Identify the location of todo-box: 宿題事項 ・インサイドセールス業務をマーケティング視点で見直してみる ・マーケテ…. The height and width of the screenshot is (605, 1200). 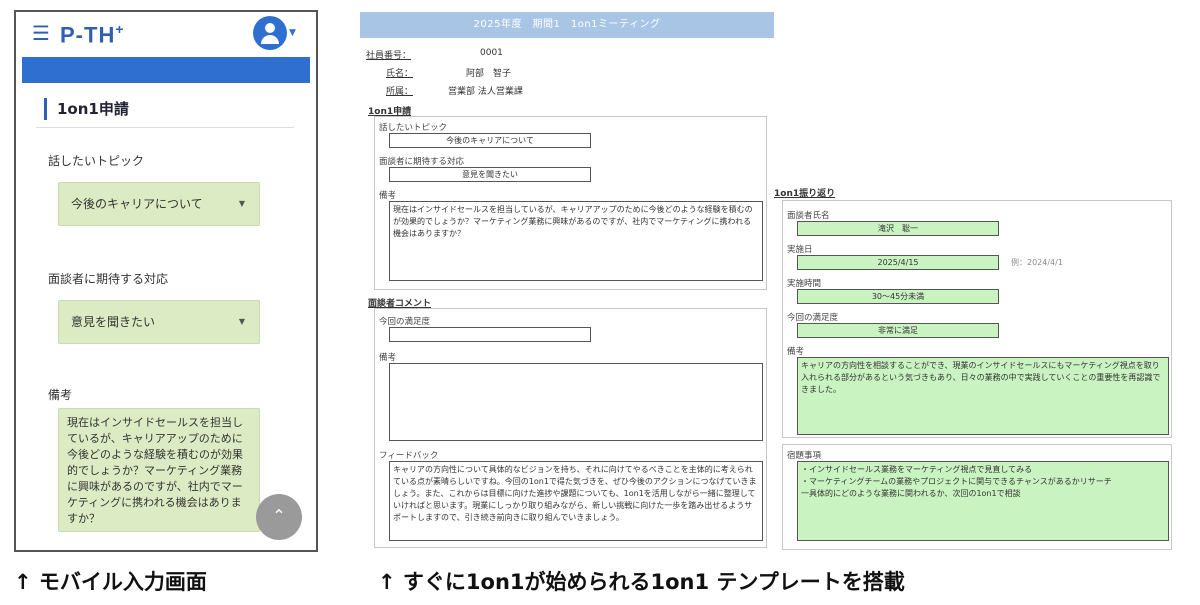
(977, 497).